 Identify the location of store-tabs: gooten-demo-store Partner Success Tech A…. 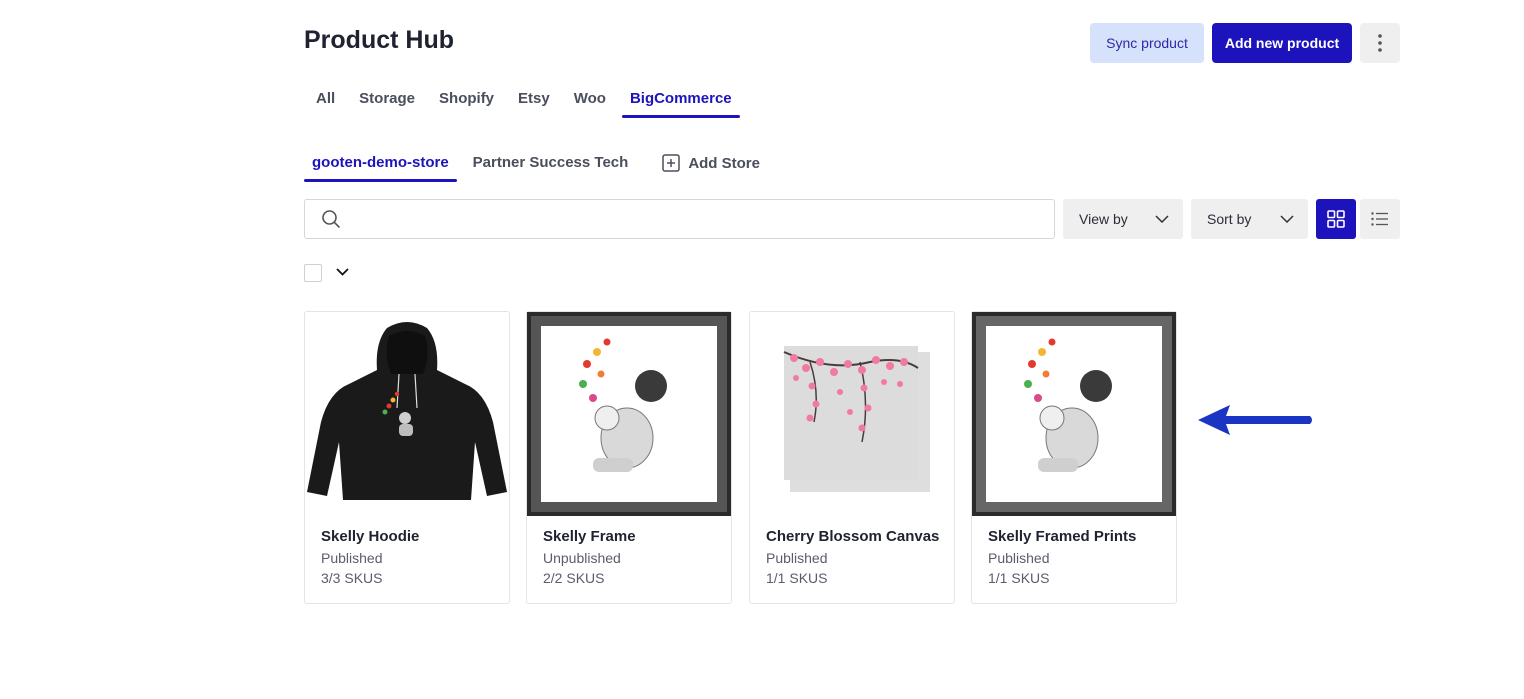
(536, 167).